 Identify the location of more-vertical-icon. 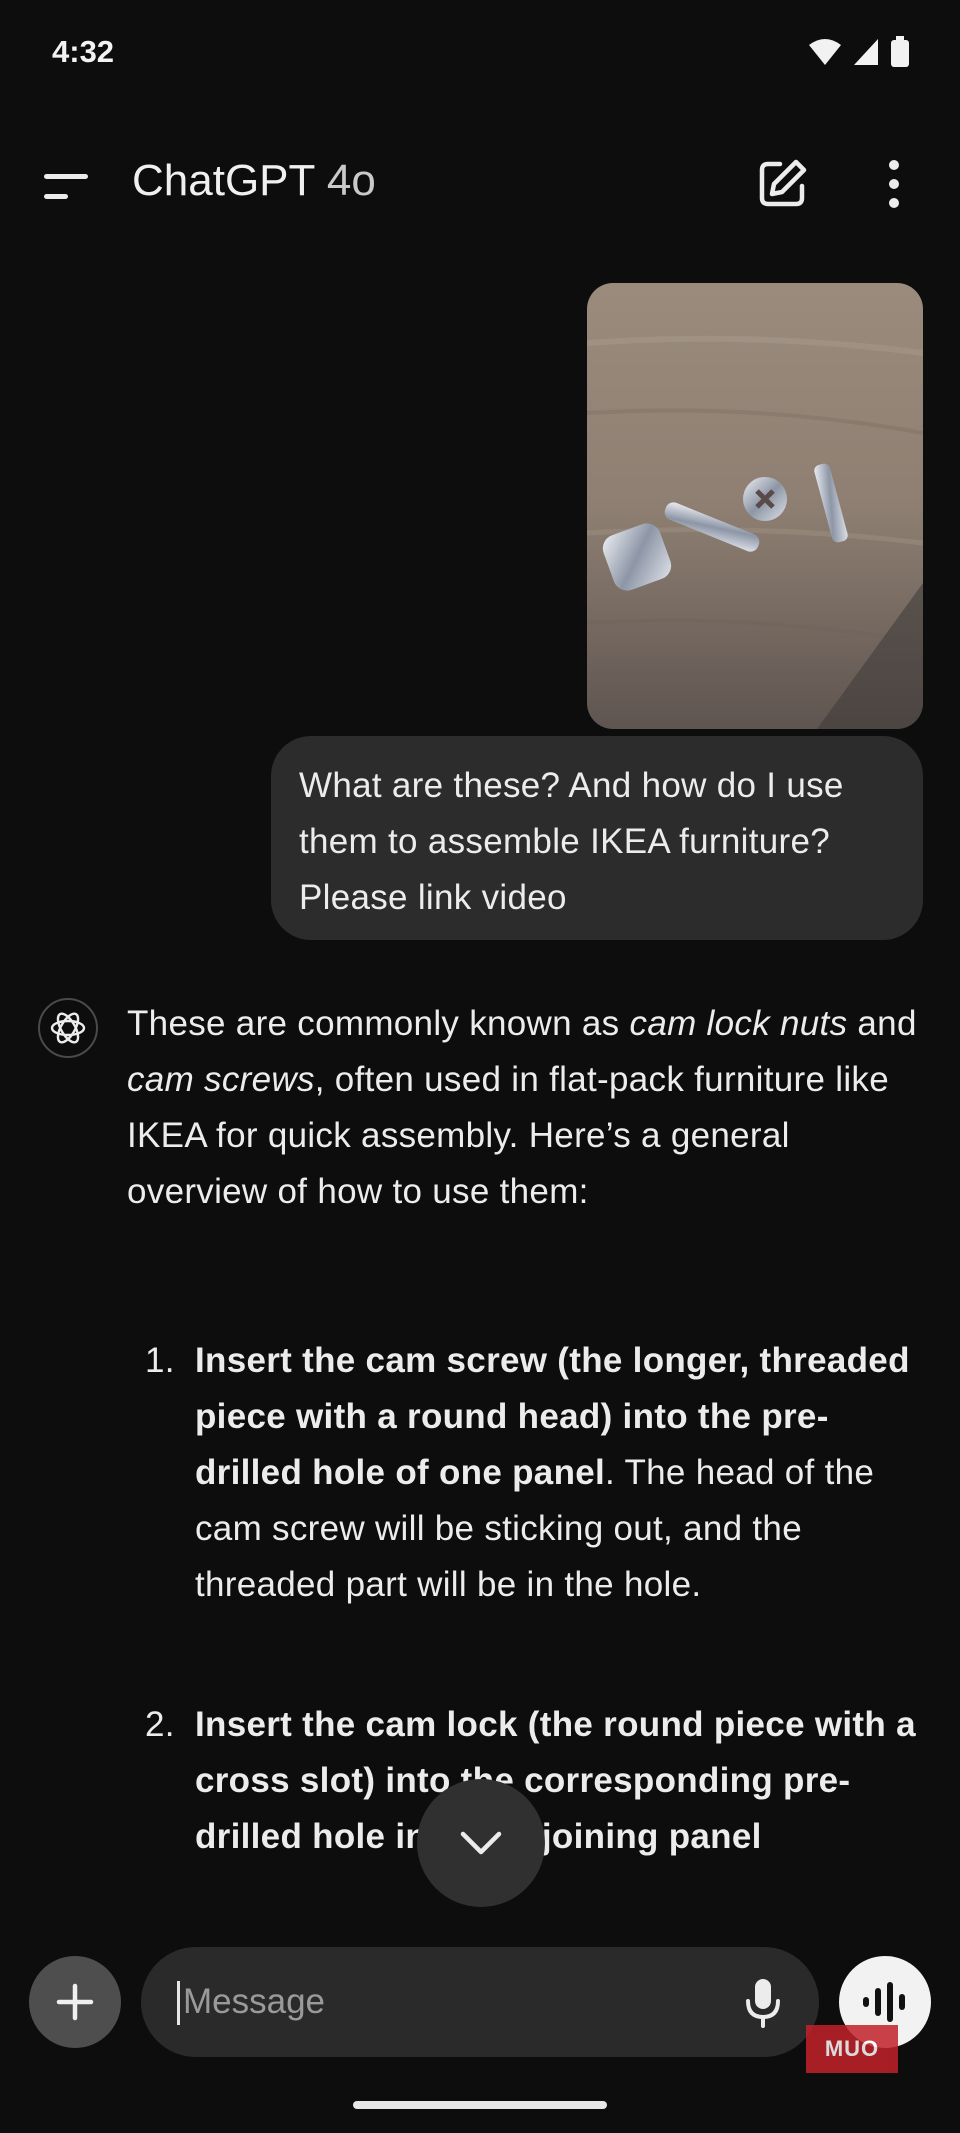
(894, 184).